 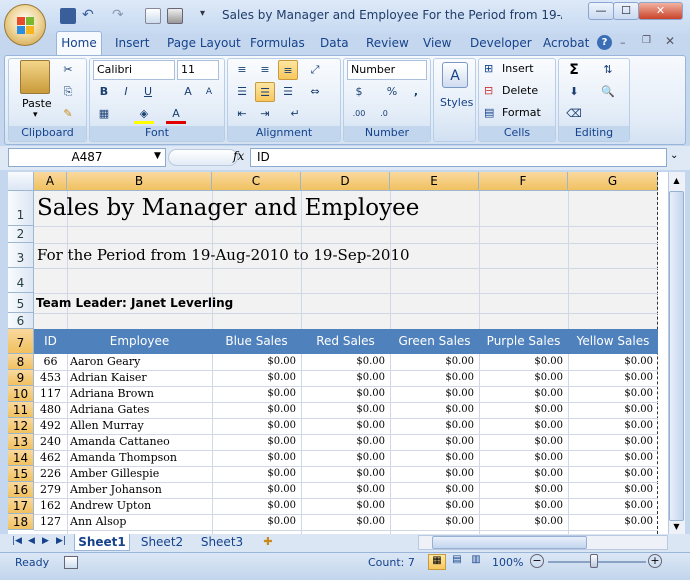 I want to click on comma-button: ,, so click(x=416, y=92).